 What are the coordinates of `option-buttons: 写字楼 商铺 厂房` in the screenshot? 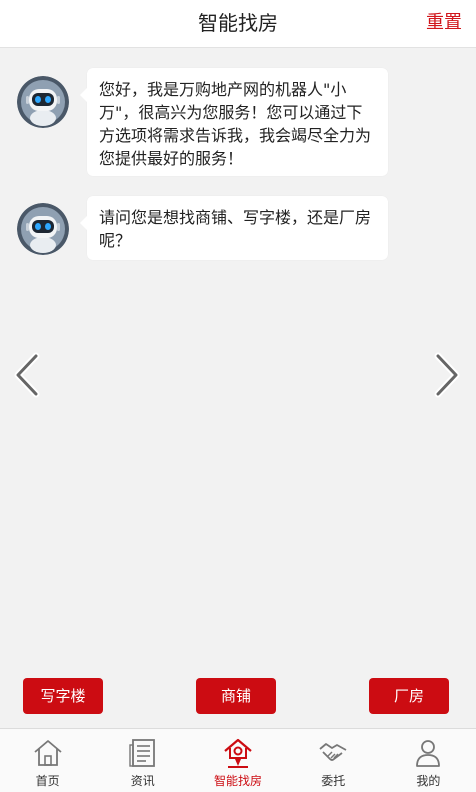 It's located at (238, 697).